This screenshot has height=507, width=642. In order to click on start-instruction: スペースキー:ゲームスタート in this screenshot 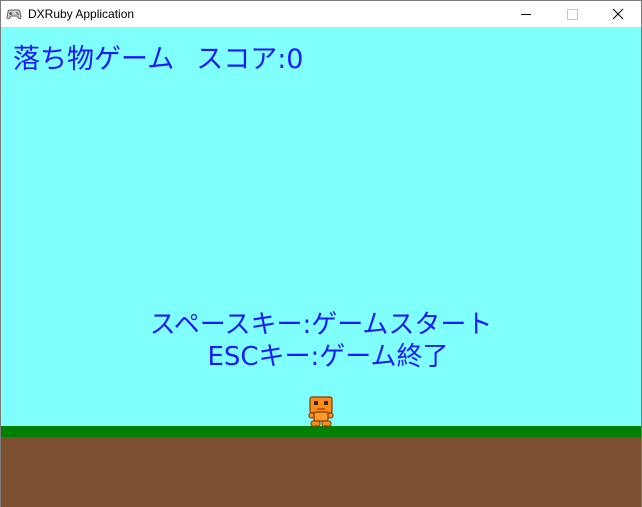, I will do `click(321, 325)`.